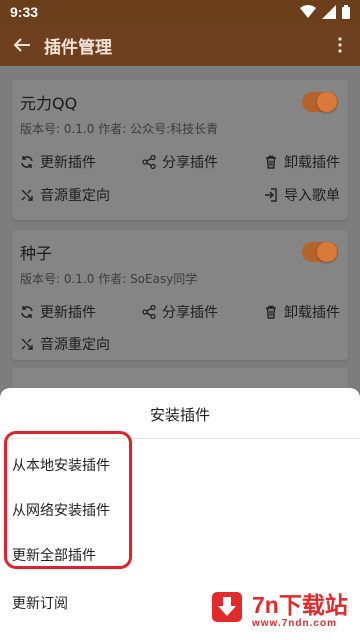  I want to click on watermark-text: 7n下载站, so click(300, 605).